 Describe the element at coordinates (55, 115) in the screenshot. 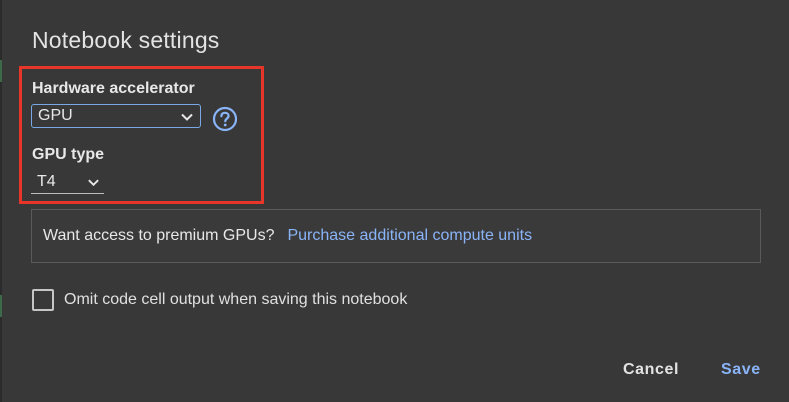

I see `hardware-accelerator-value: GPU` at that location.